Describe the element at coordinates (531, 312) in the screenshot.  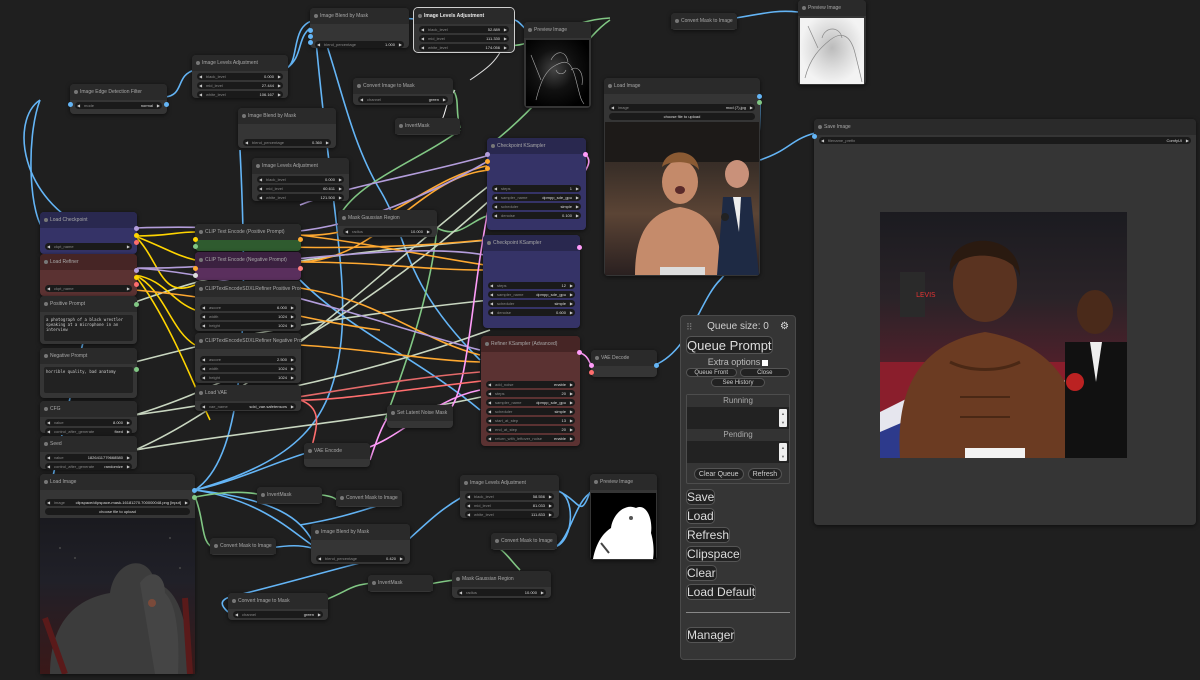
I see `denoise-input: denoise0.600` at that location.